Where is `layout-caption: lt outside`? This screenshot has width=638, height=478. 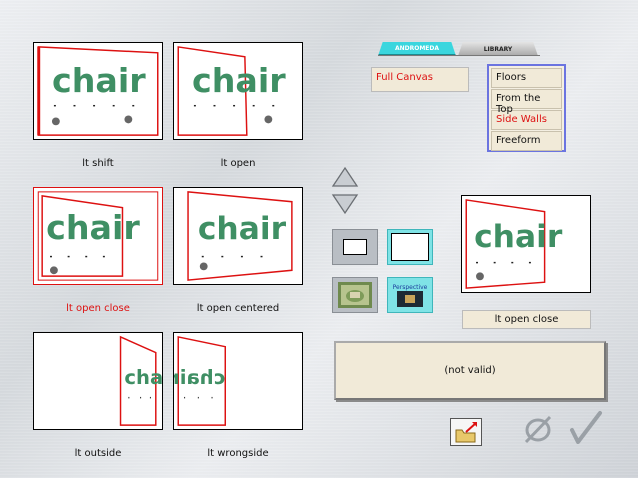
layout-caption: lt outside is located at coordinates (98, 453).